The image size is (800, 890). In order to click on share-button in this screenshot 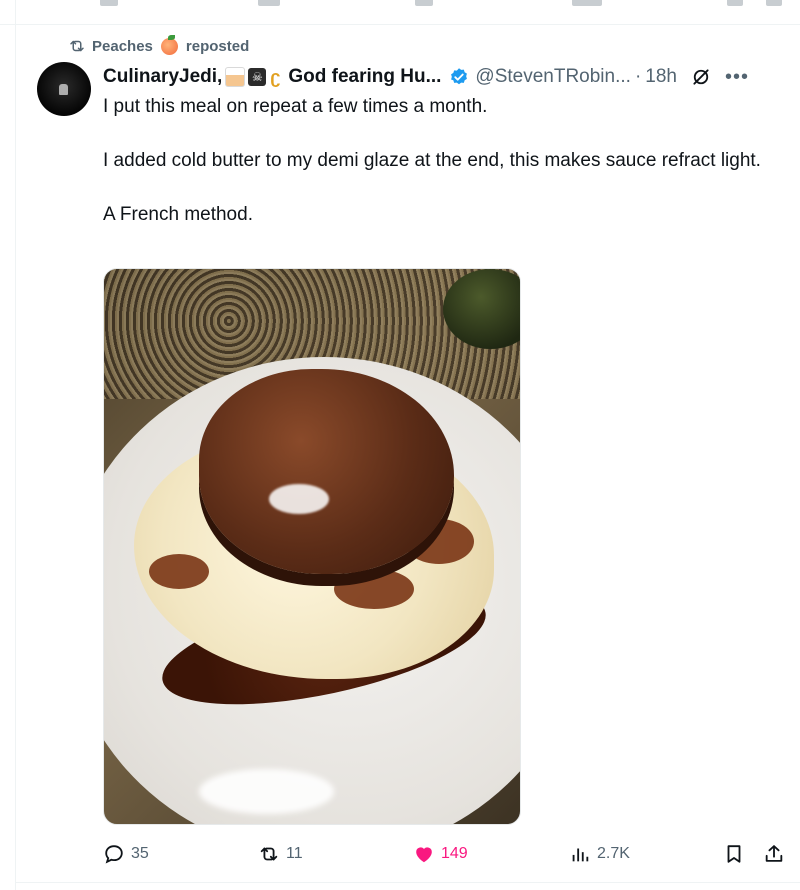, I will do `click(774, 854)`.